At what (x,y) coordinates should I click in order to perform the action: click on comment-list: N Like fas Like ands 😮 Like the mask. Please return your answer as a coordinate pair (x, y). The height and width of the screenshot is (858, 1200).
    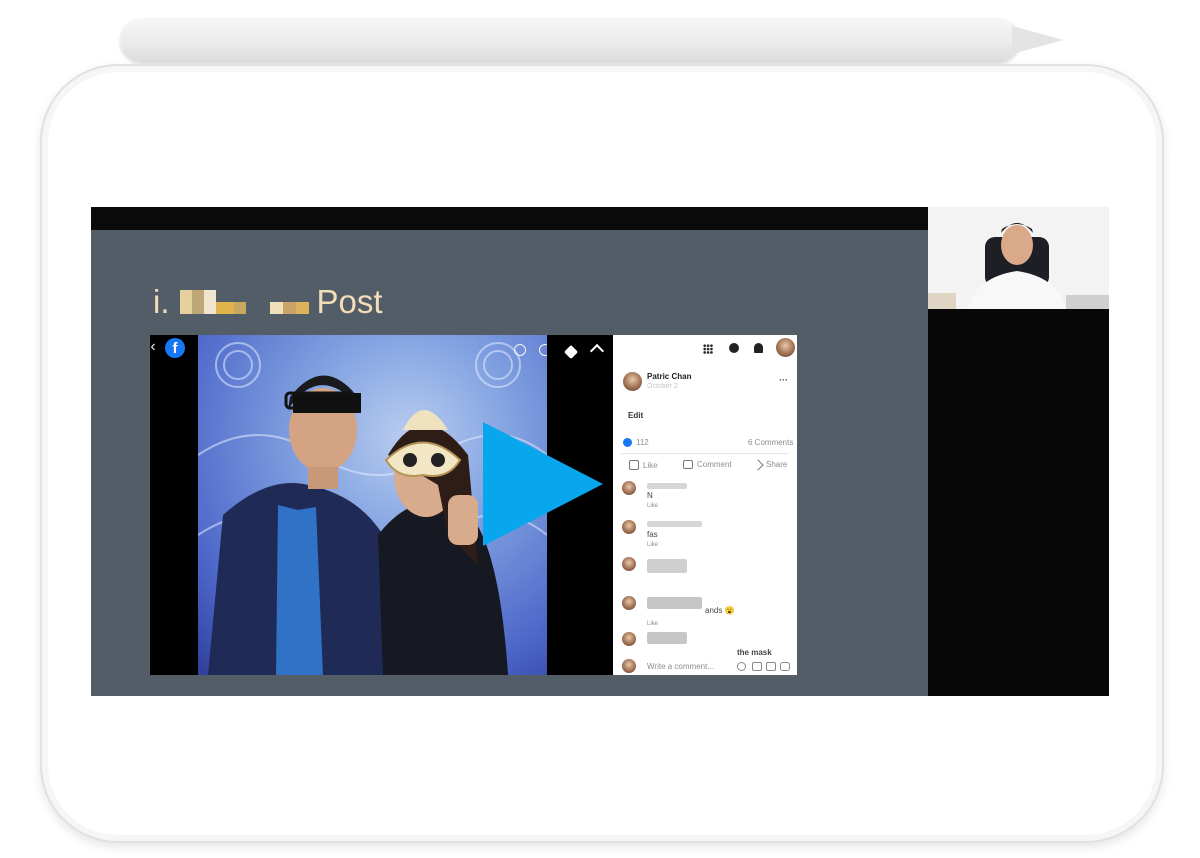
    Looking at the image, I should click on (705, 566).